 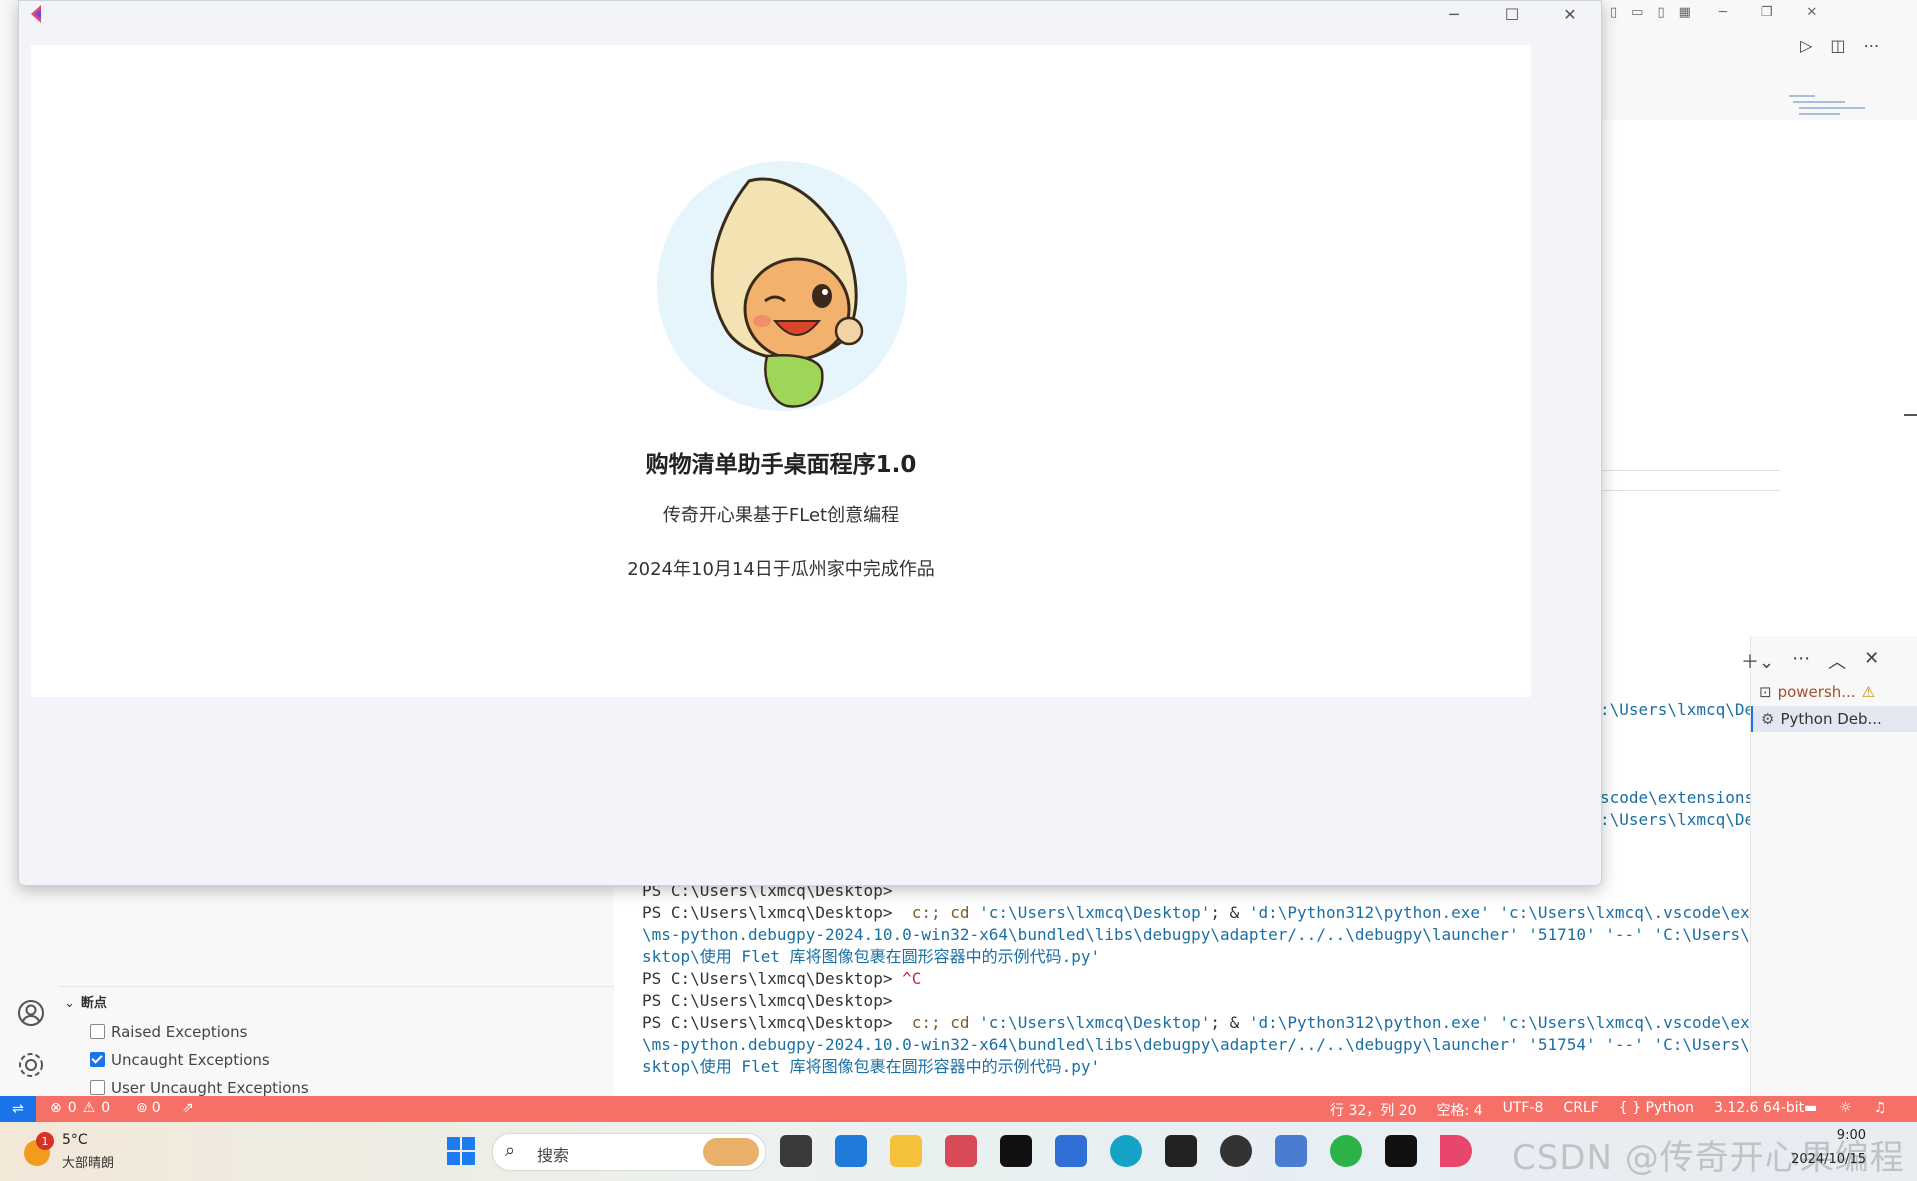 I want to click on minimize-button: ─, so click(x=1454, y=14).